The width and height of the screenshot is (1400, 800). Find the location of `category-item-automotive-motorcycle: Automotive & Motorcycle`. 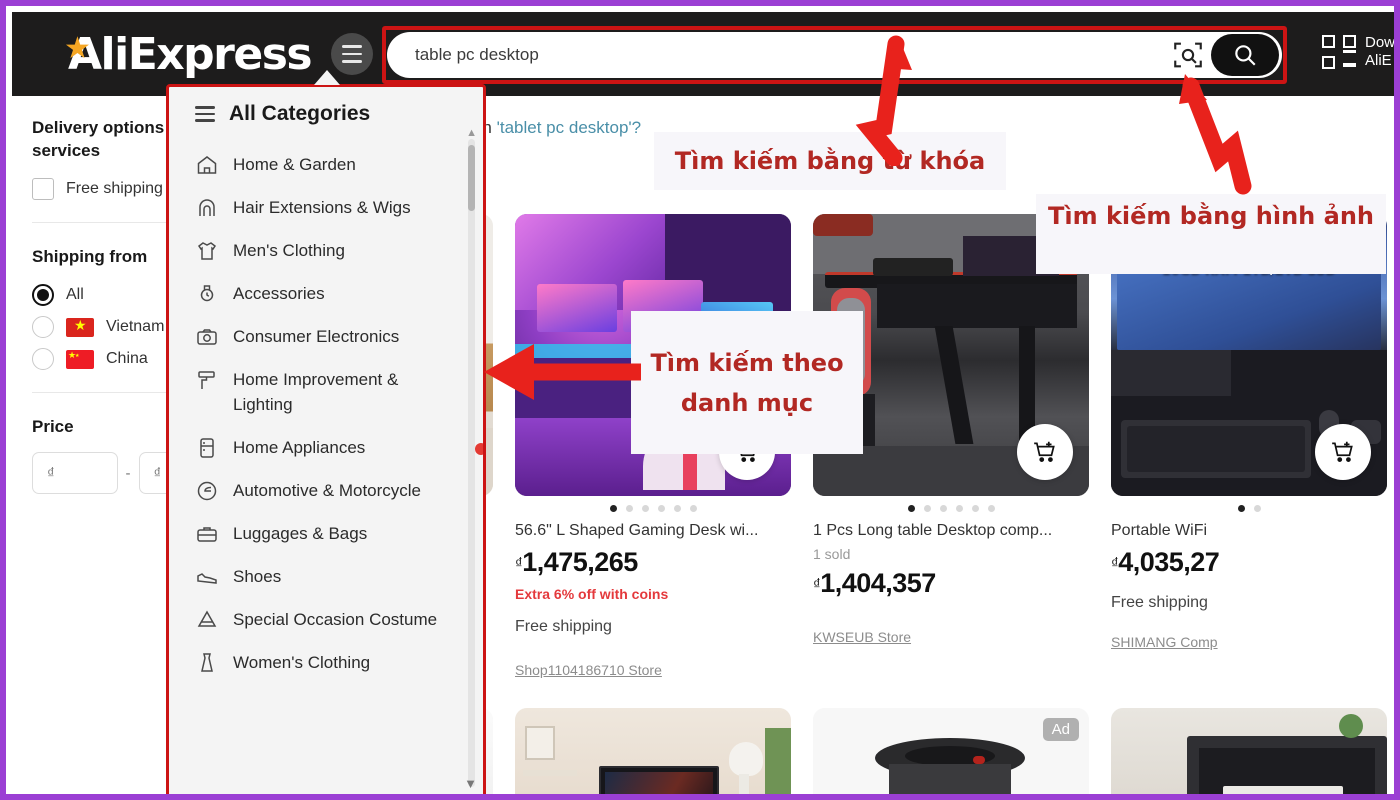

category-item-automotive-motorcycle: Automotive & Motorcycle is located at coordinates (326, 490).